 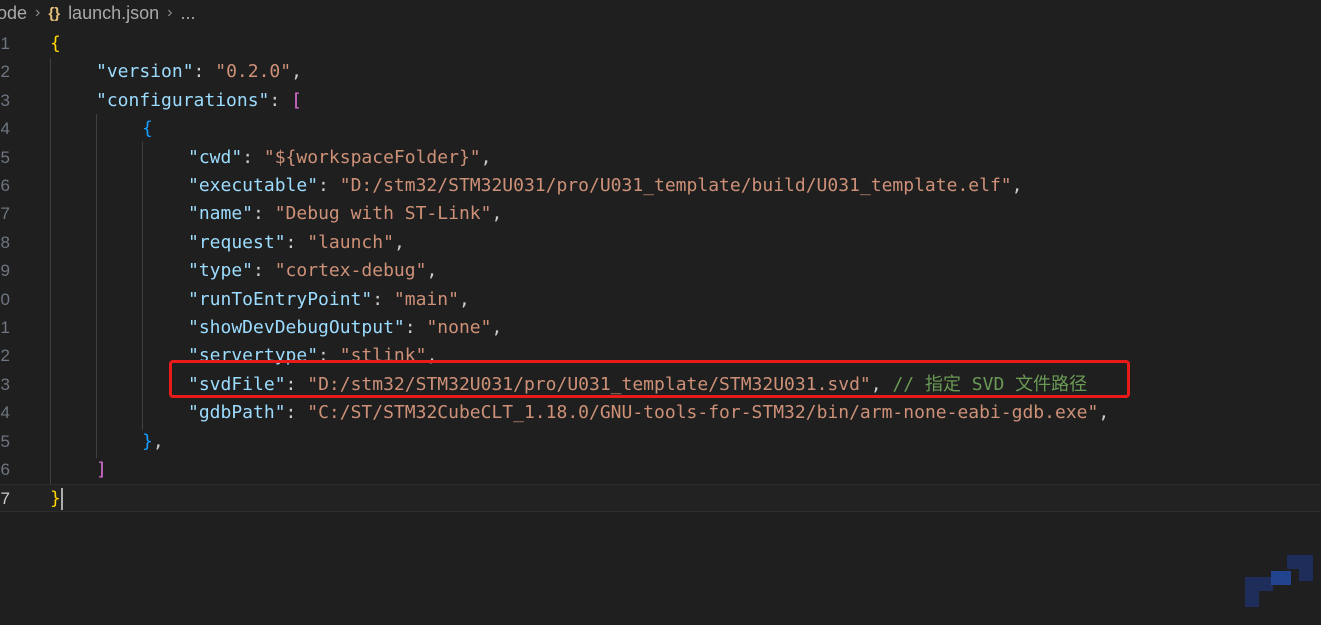 What do you see at coordinates (383, 214) in the screenshot?
I see `code-token: "Debug with ST-Link"` at bounding box center [383, 214].